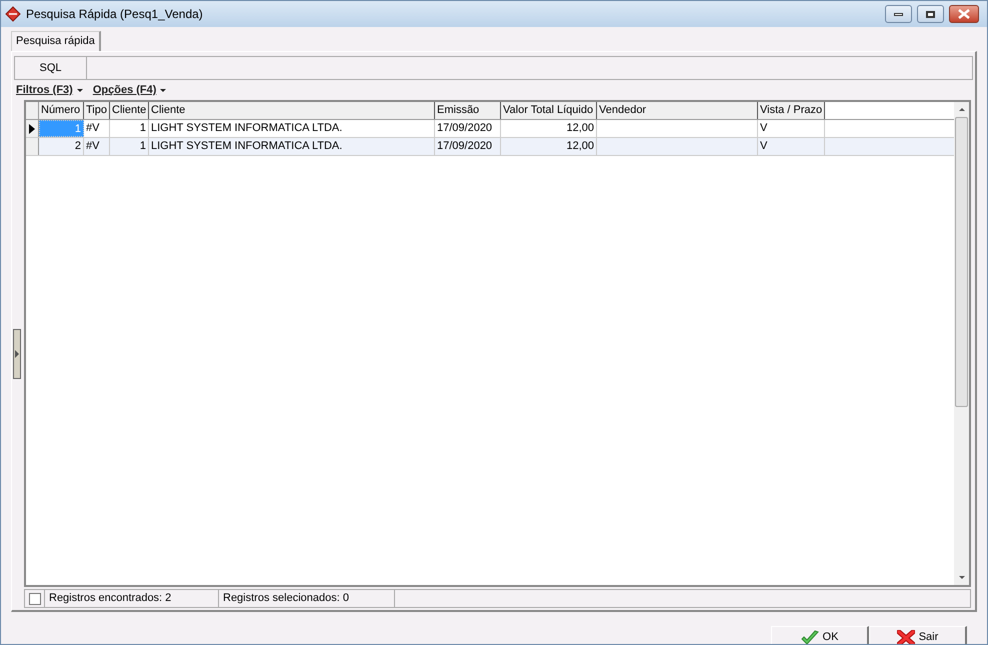 The width and height of the screenshot is (988, 645). I want to click on status-text: Registros selecionados: 0, so click(307, 598).